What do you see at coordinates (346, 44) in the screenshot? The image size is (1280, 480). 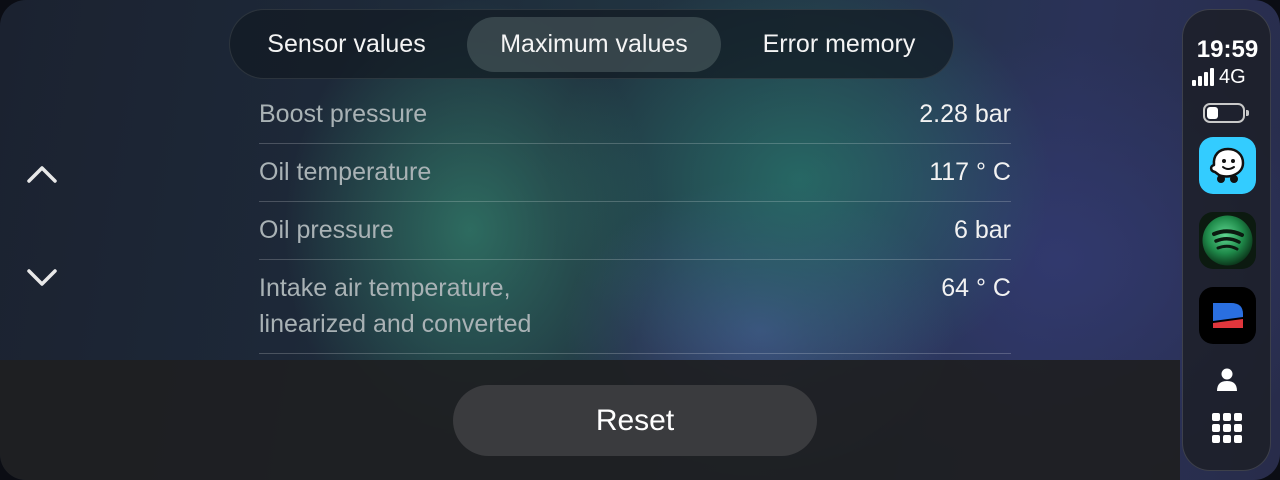 I see `tab-sensor-values: Sensor values` at bounding box center [346, 44].